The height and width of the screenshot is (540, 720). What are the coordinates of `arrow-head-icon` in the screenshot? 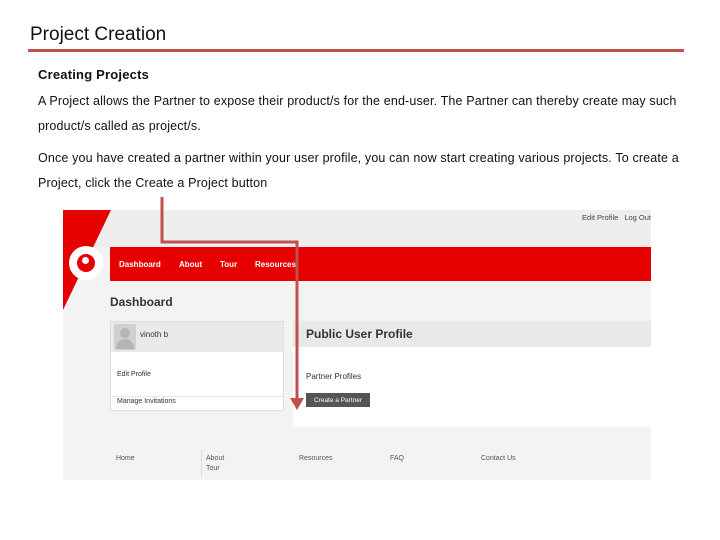 It's located at (297, 404).